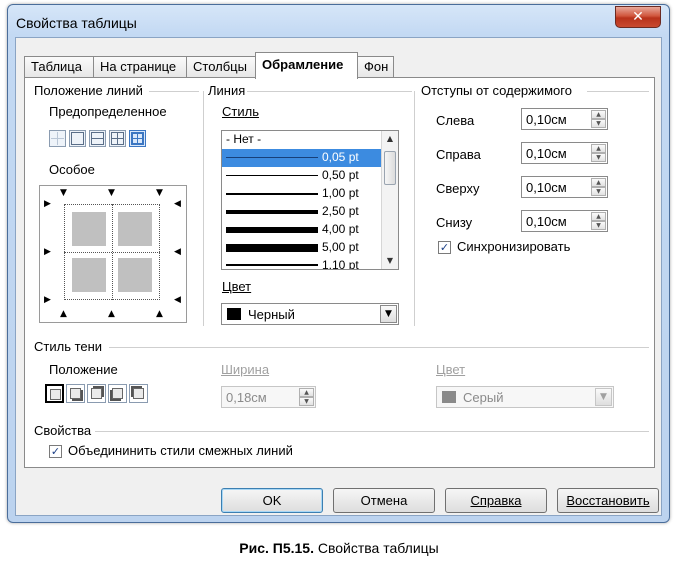 This screenshot has height=563, width=678. I want to click on preset-all-button, so click(117, 138).